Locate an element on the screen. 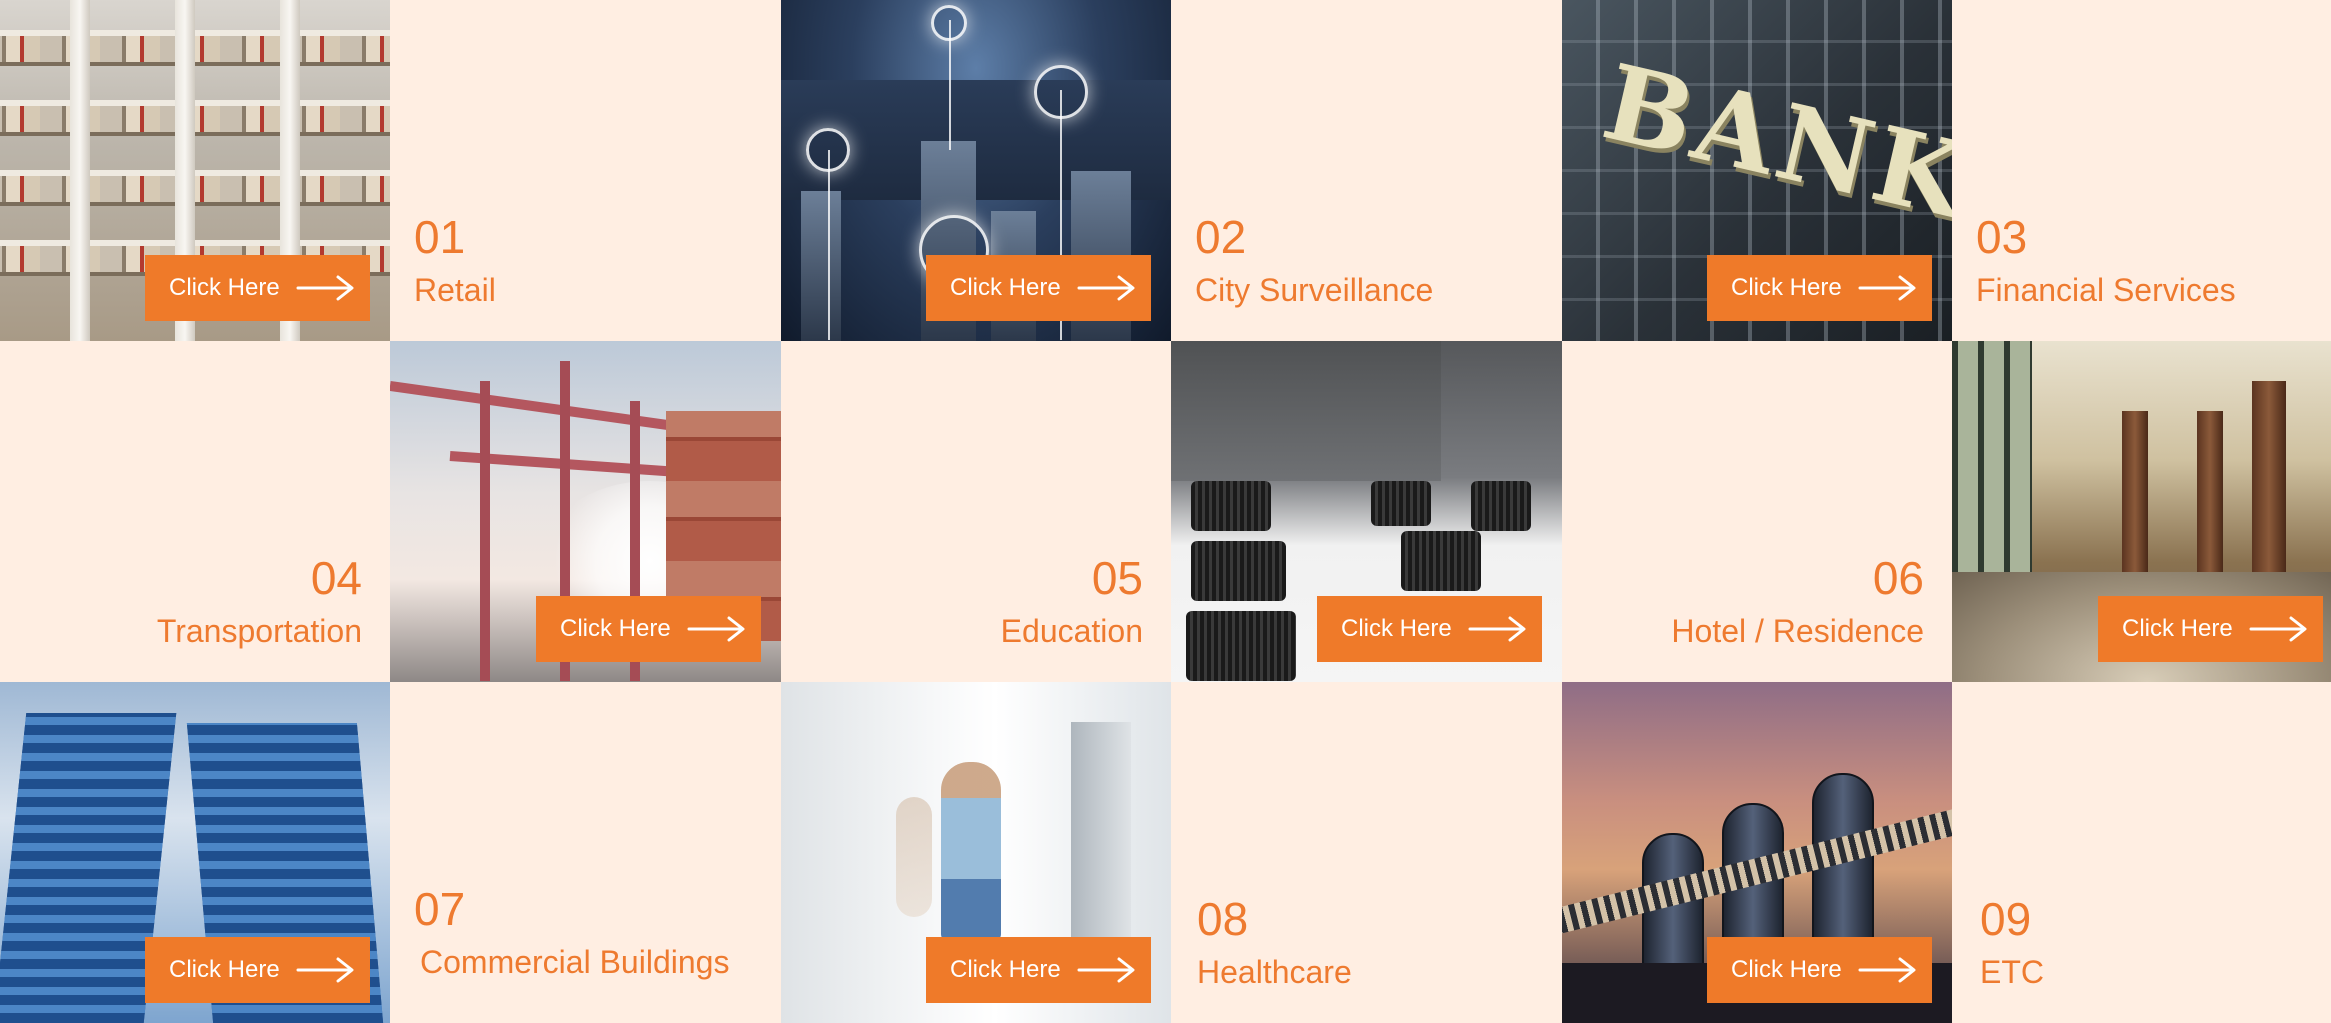 The width and height of the screenshot is (2331, 1023). education-photo: Click Here is located at coordinates (1366, 511).